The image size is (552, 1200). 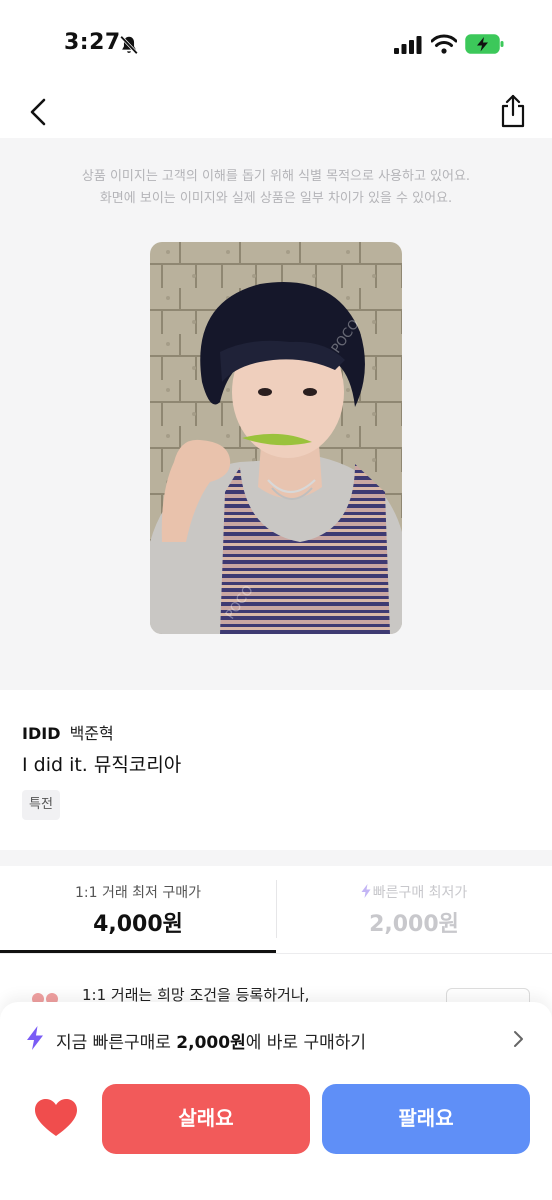 I want to click on active-tab-indicator, so click(x=138, y=951).